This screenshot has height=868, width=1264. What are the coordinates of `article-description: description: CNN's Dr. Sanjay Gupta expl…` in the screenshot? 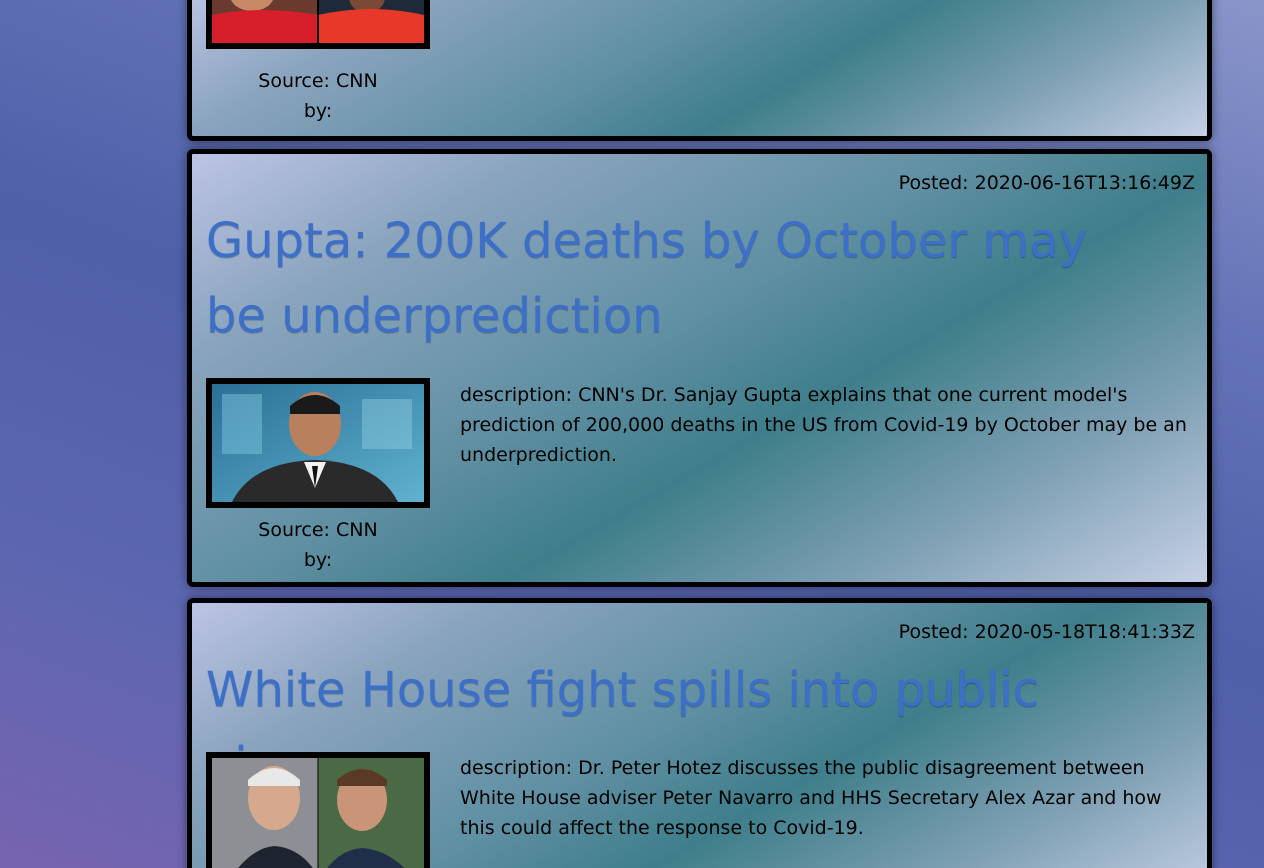 It's located at (823, 425).